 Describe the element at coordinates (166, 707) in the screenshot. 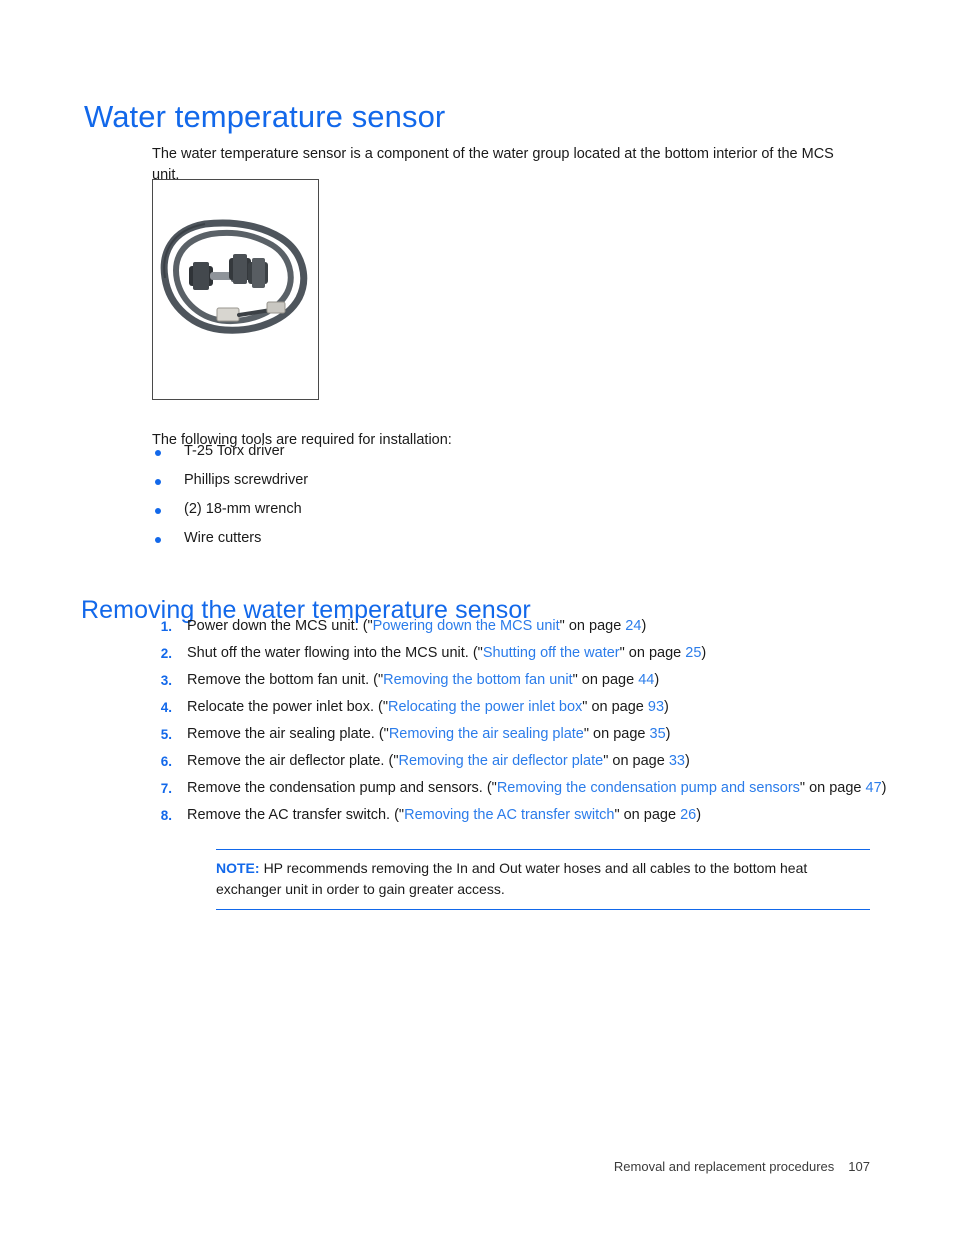

I see `step-number: 4.` at that location.